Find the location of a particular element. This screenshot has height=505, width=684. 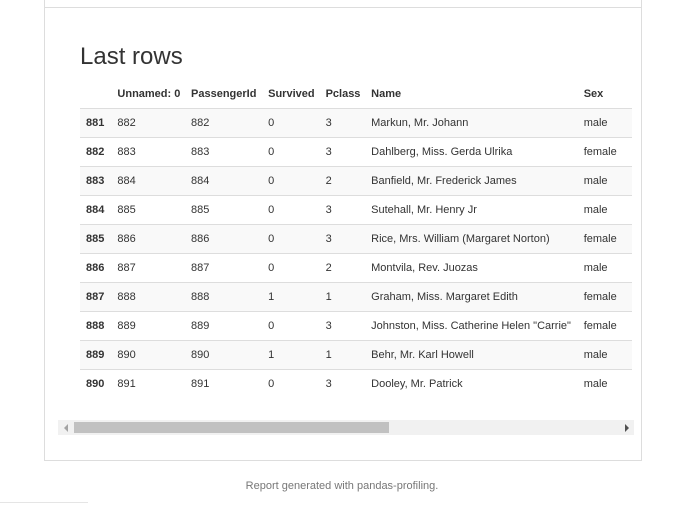

table-row: 889 890 890 1 1 Behr, Mr. Karl Howell male is located at coordinates (356, 355).